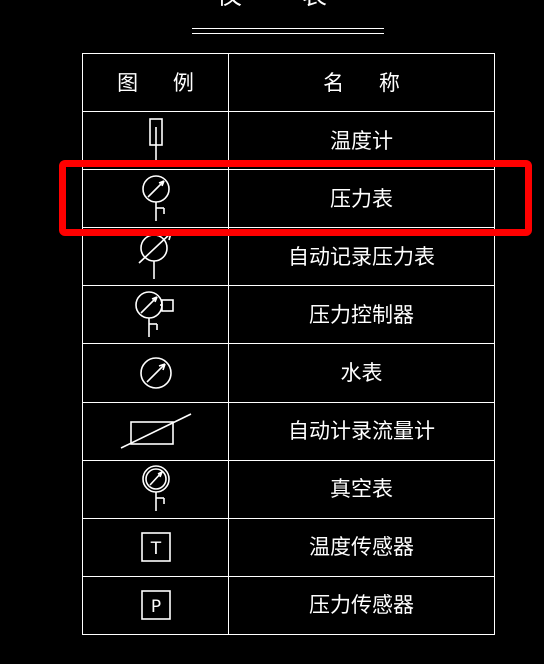  I want to click on water-meter-symbol, so click(155, 373).